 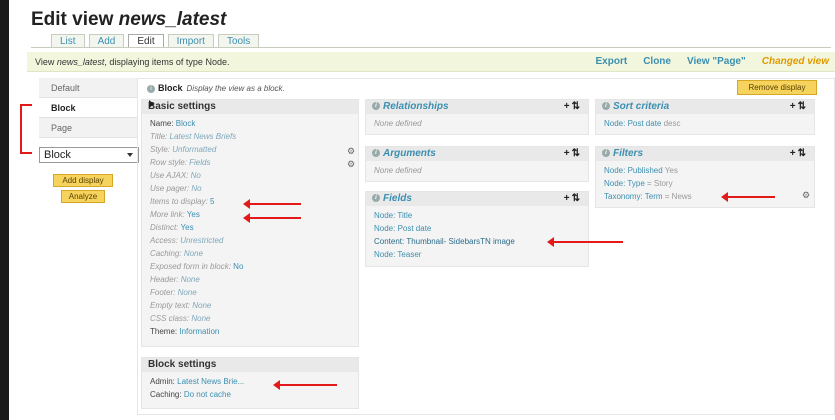 I want to click on setting-block-caching: Caching: Do not cache, so click(x=250, y=394).